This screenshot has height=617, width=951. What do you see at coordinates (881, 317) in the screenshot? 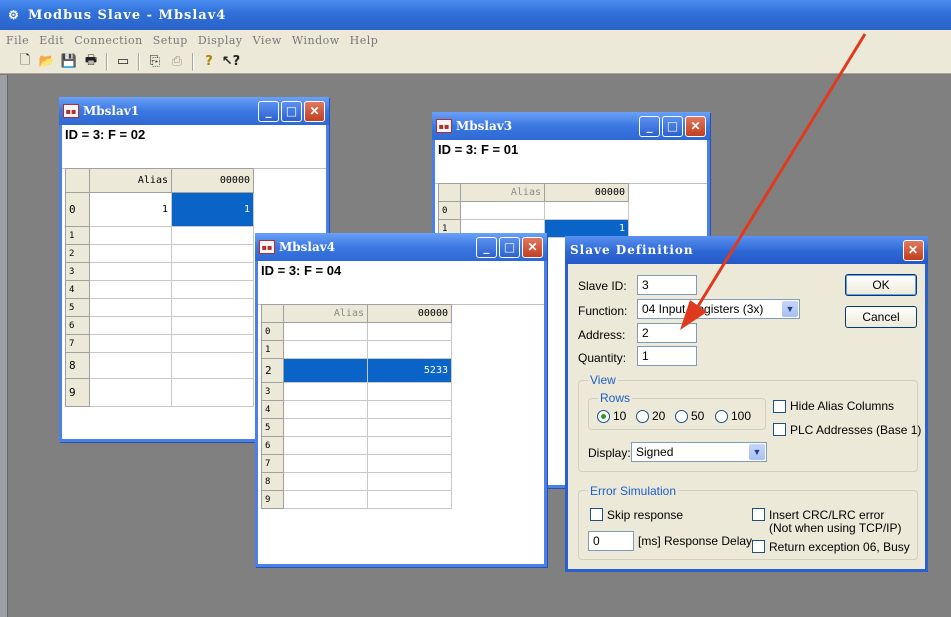
I see `cancel-button: Cancel` at bounding box center [881, 317].